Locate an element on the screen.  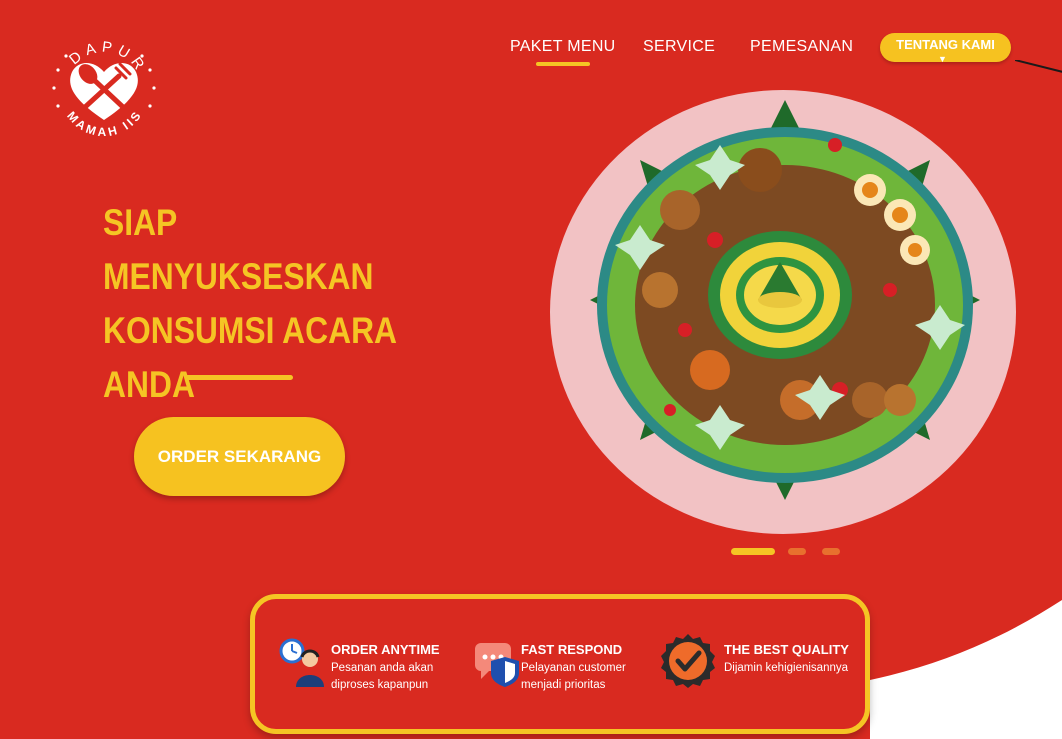
headline-underline is located at coordinates (239, 377).